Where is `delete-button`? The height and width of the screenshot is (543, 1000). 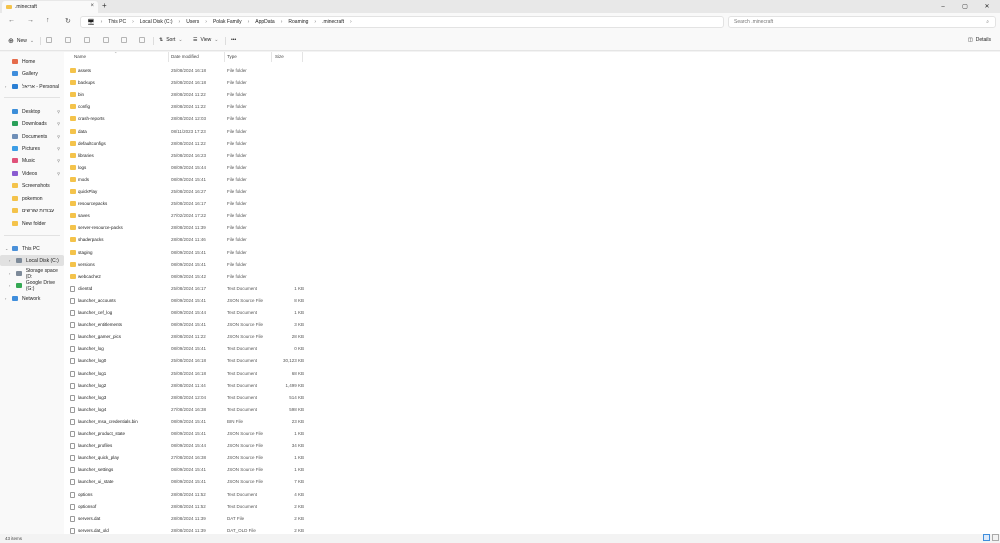
delete-button is located at coordinates (143, 40).